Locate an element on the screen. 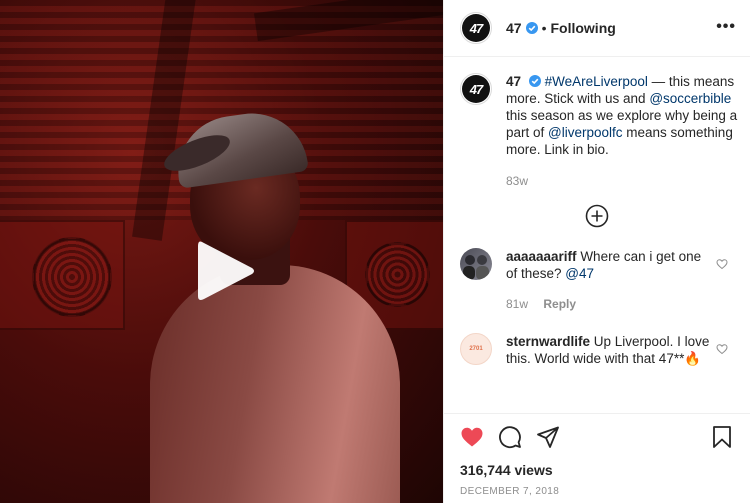 The height and width of the screenshot is (503, 750). load-more-plus-icon is located at coordinates (597, 216).